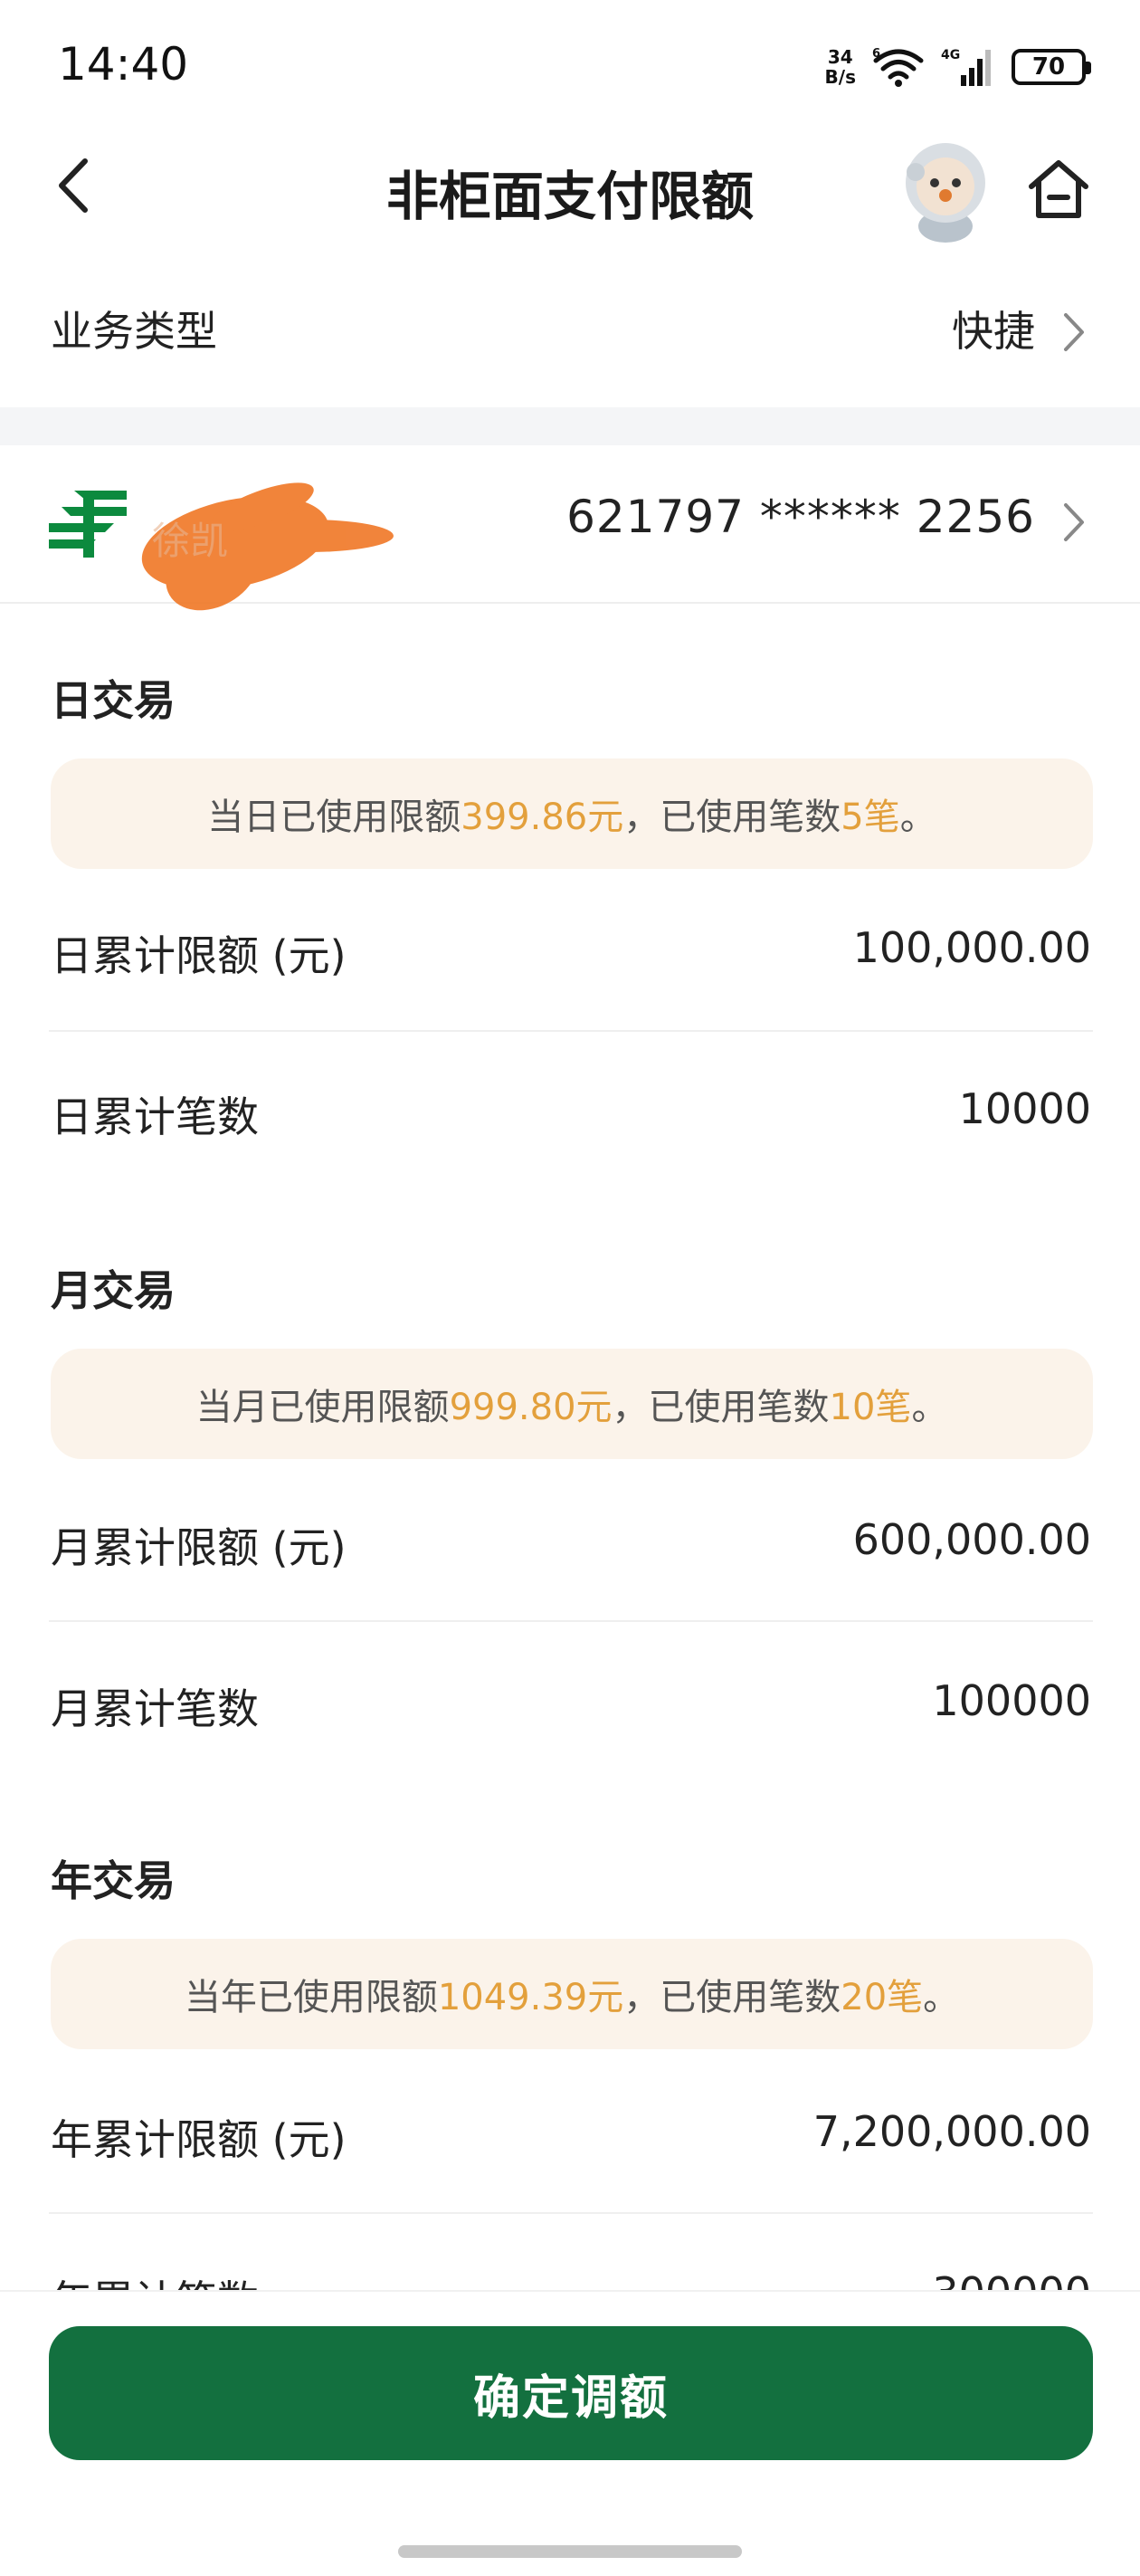  Describe the element at coordinates (570, 426) in the screenshot. I see `section-separator` at that location.